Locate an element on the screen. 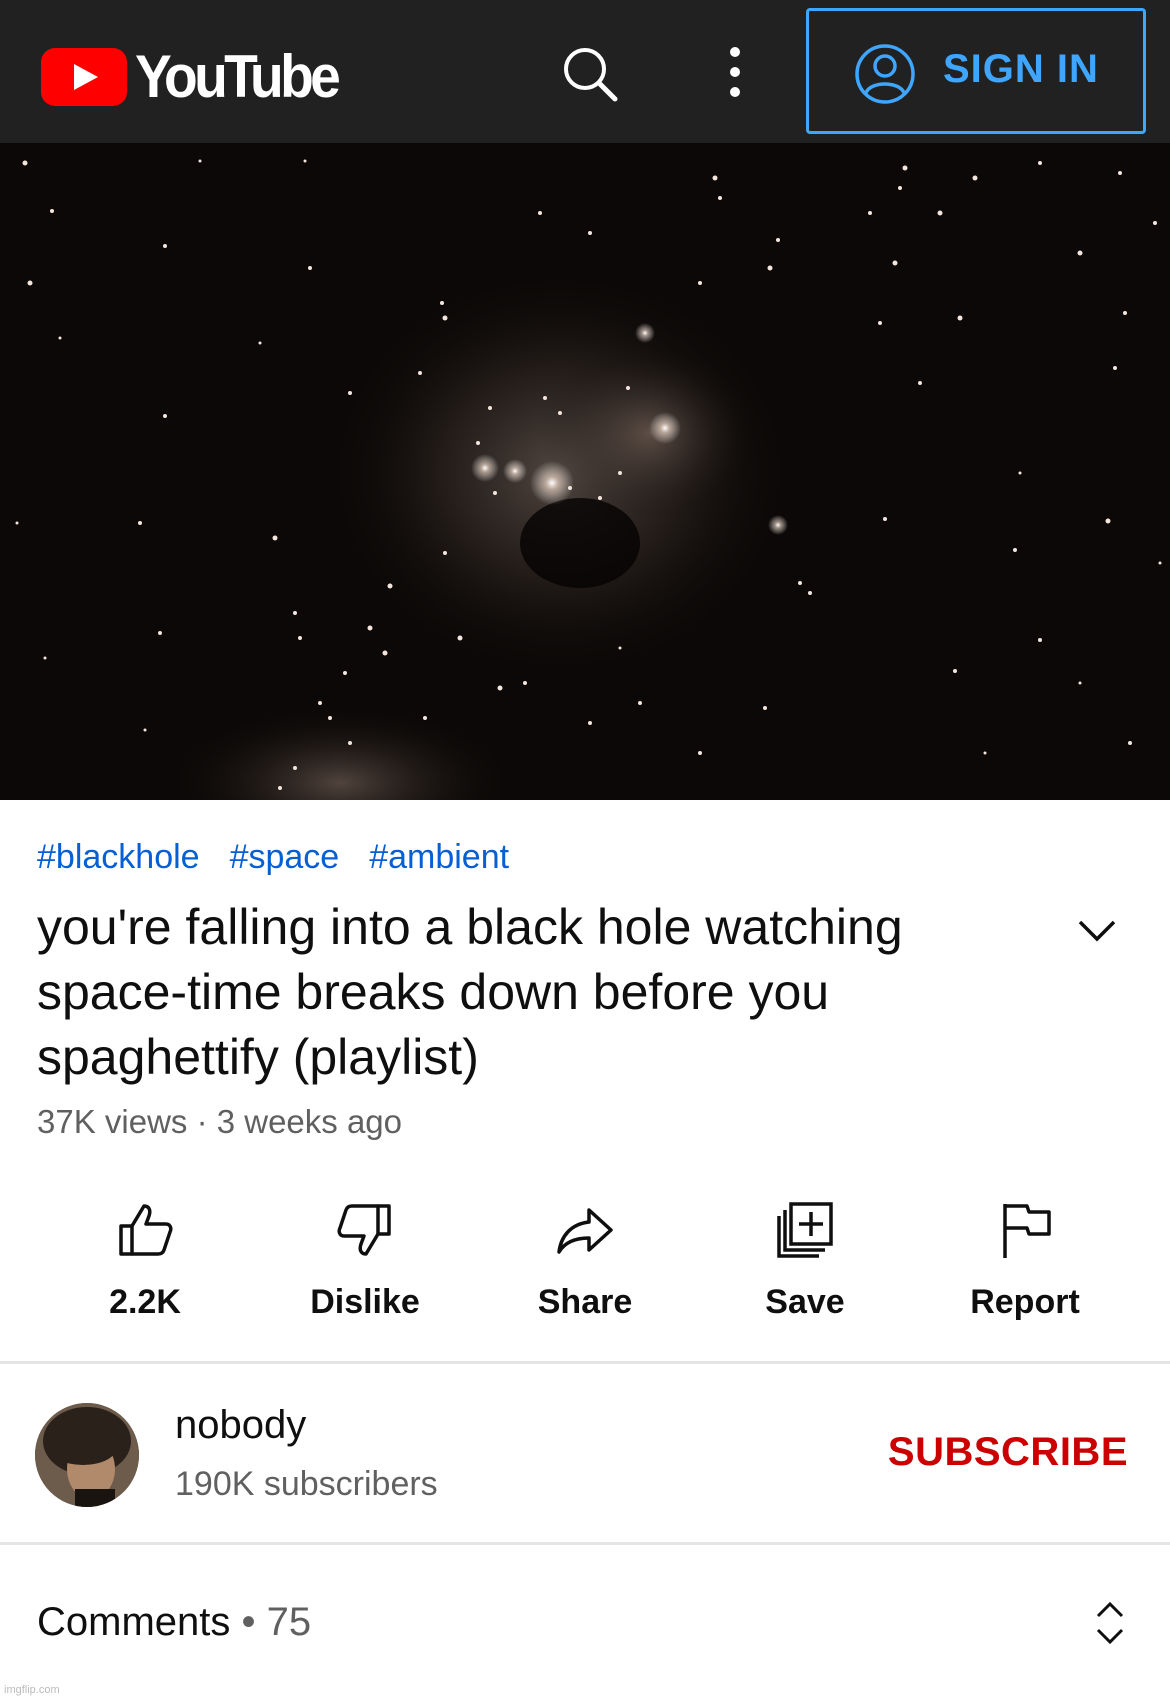  youtube-logo: YouTube is located at coordinates (198, 76).